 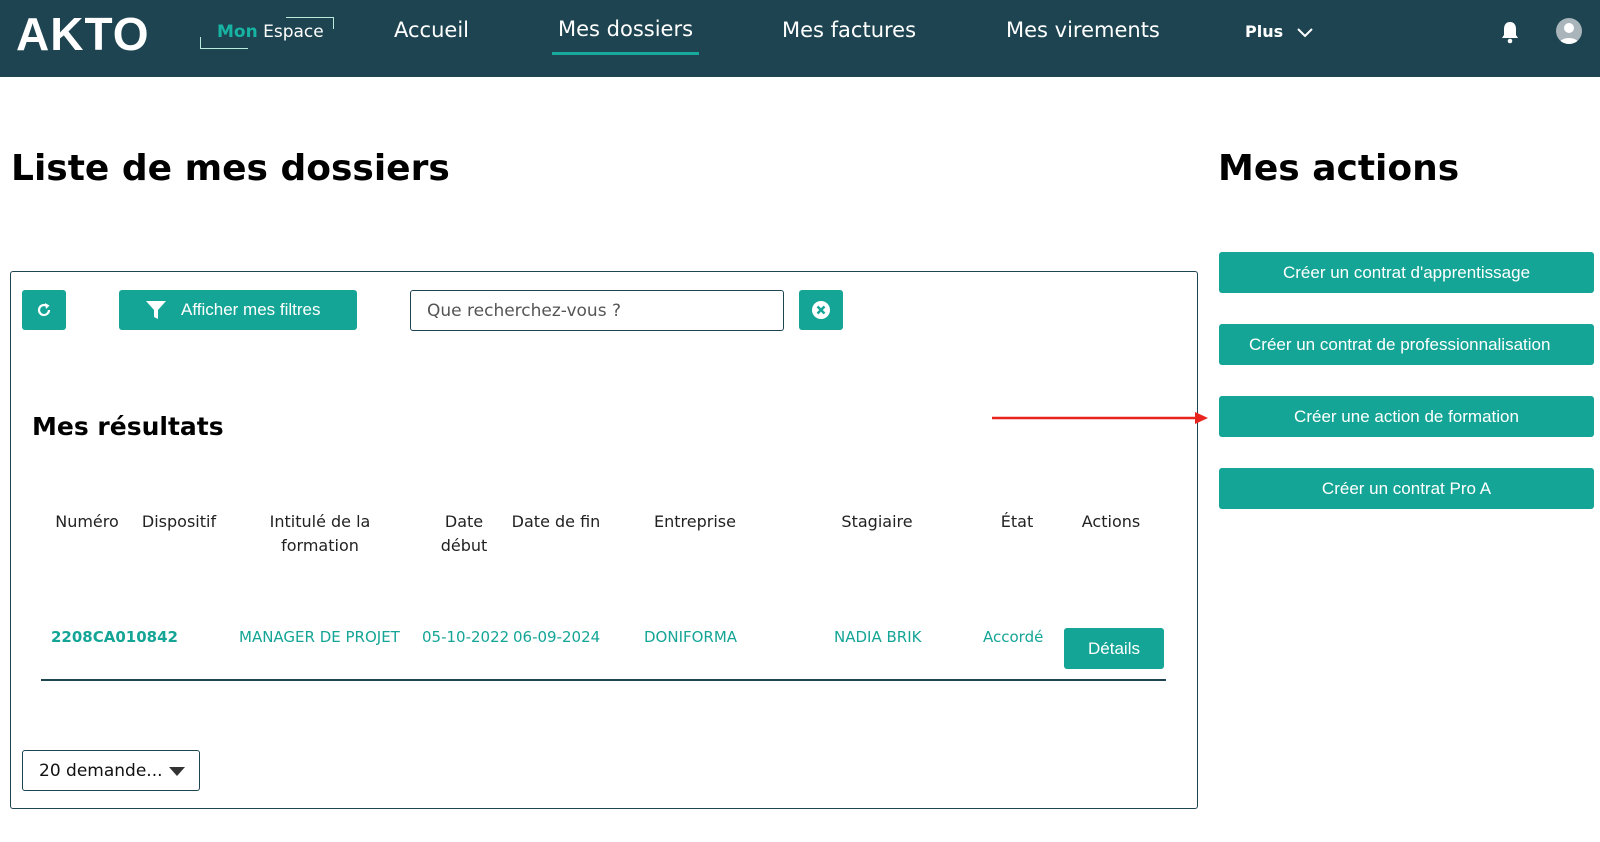 What do you see at coordinates (466, 637) in the screenshot?
I see `cell-date-debut: 05-10-2022` at bounding box center [466, 637].